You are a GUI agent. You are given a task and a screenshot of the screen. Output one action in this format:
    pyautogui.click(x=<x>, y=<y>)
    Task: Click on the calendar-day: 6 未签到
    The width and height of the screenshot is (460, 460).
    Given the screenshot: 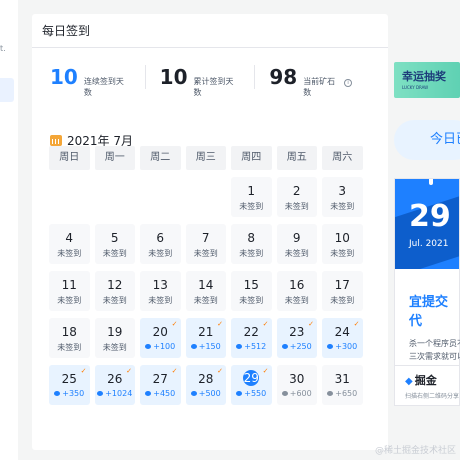 What is the action you would take?
    pyautogui.click(x=160, y=244)
    